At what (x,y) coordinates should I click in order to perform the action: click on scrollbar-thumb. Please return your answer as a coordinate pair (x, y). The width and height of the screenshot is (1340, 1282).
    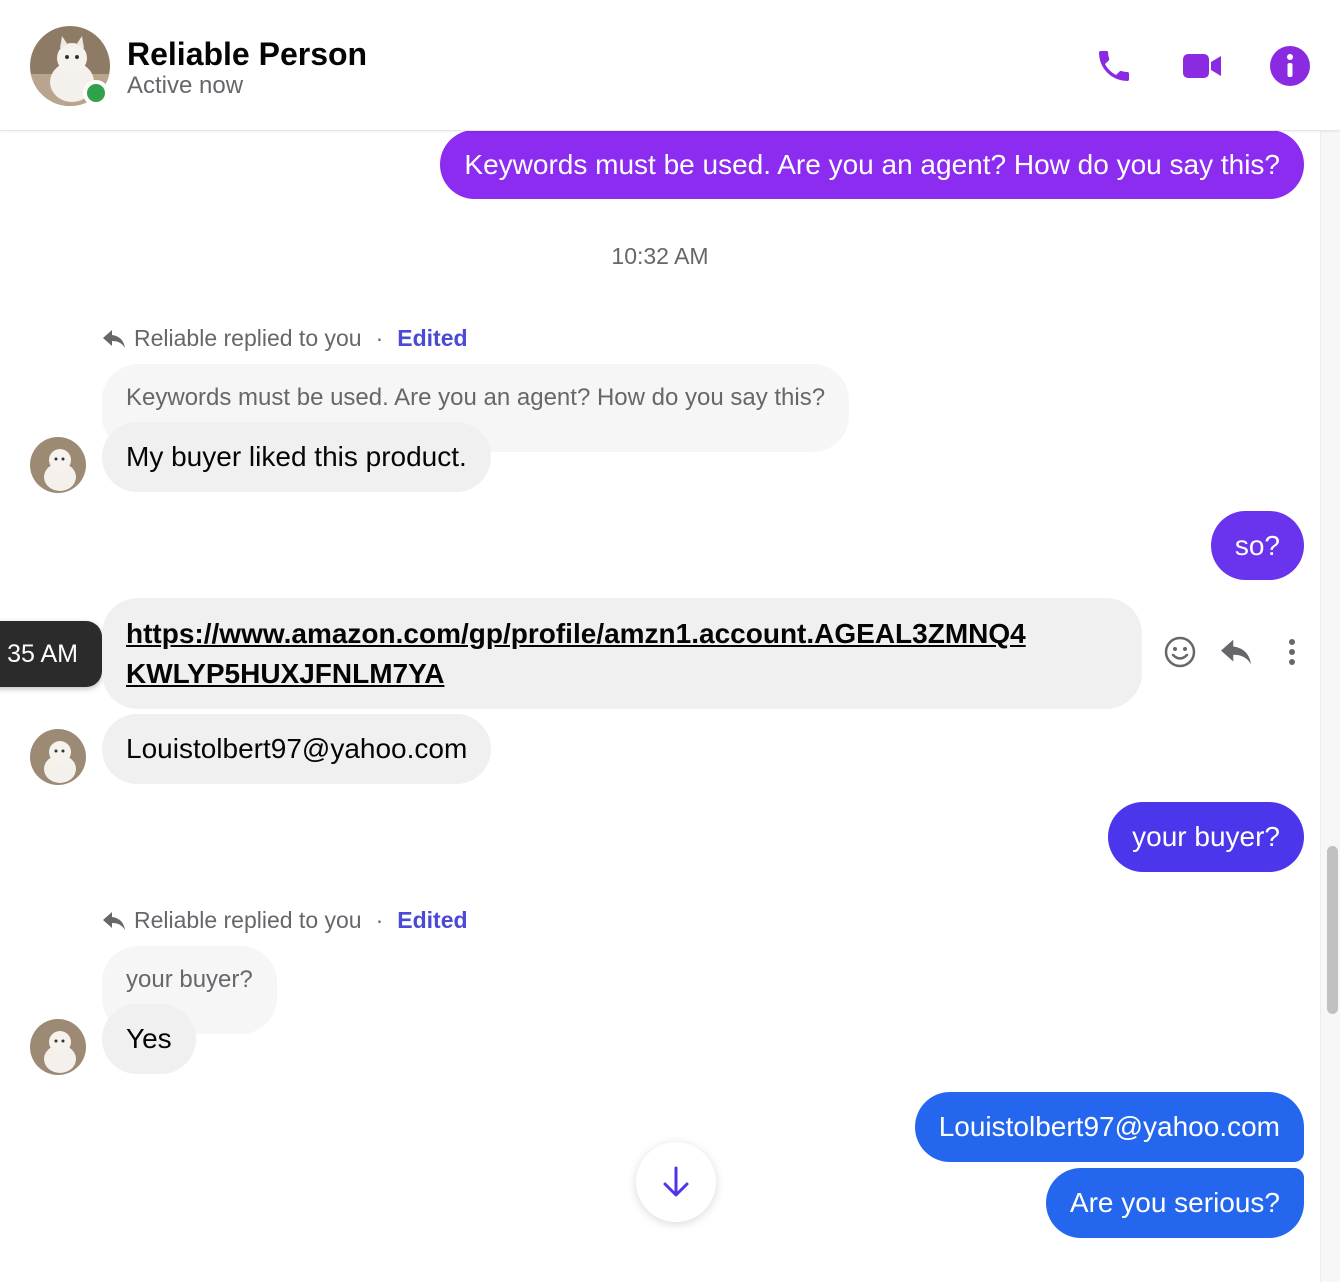
    Looking at the image, I should click on (1332, 930).